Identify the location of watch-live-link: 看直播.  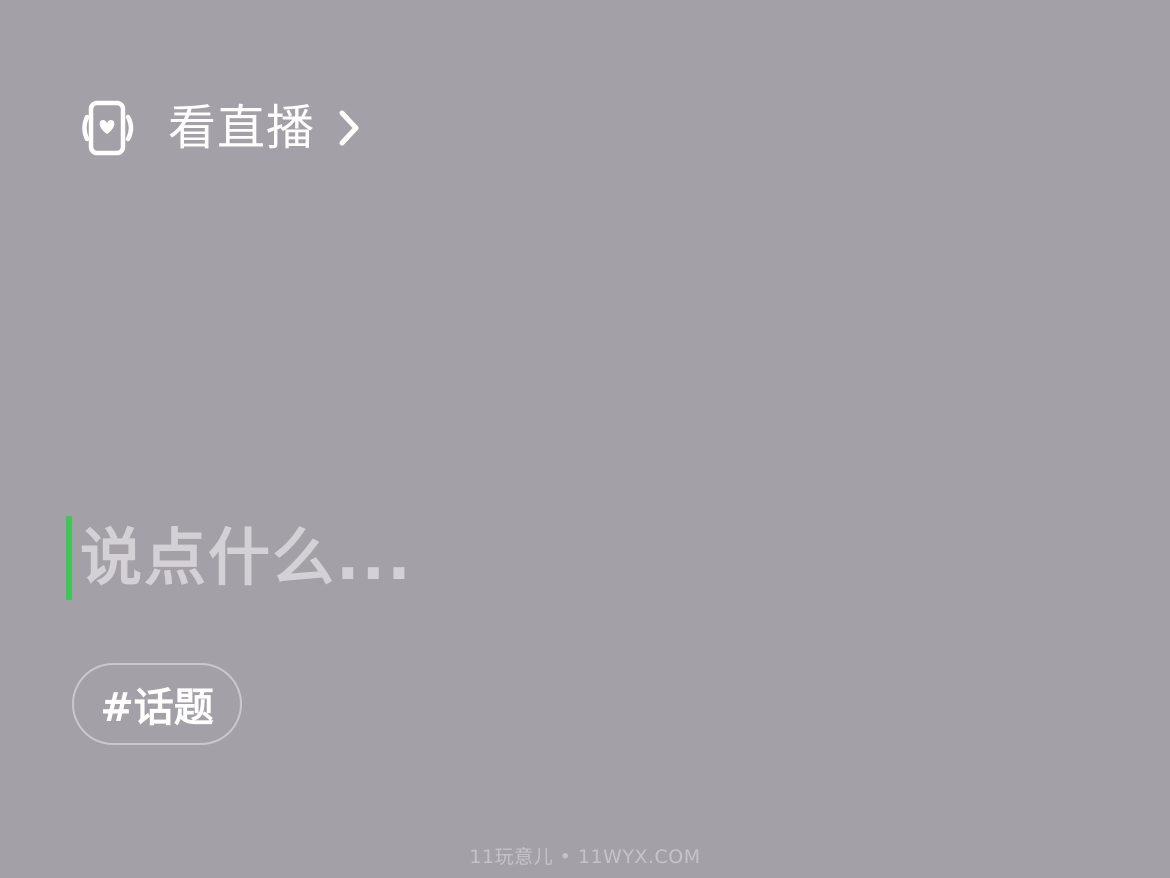
(222, 128).